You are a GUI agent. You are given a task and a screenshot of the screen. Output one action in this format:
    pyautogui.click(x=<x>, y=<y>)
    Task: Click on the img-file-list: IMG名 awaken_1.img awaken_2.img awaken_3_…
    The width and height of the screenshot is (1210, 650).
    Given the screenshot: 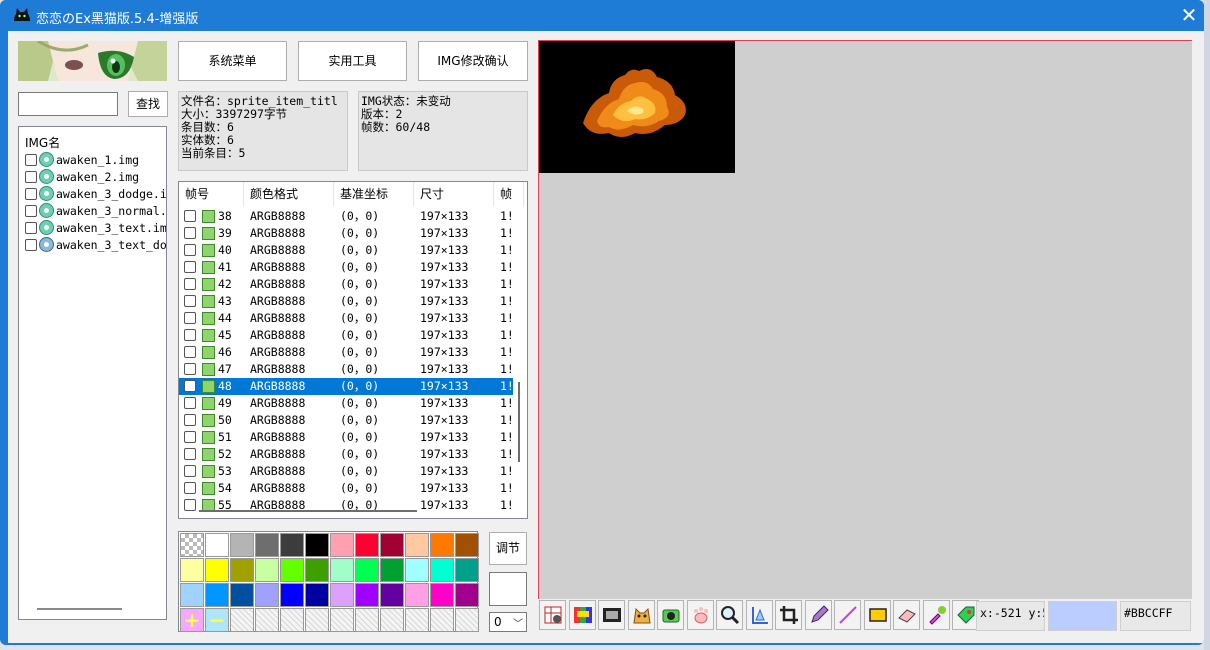 What is the action you would take?
    pyautogui.click(x=92, y=373)
    